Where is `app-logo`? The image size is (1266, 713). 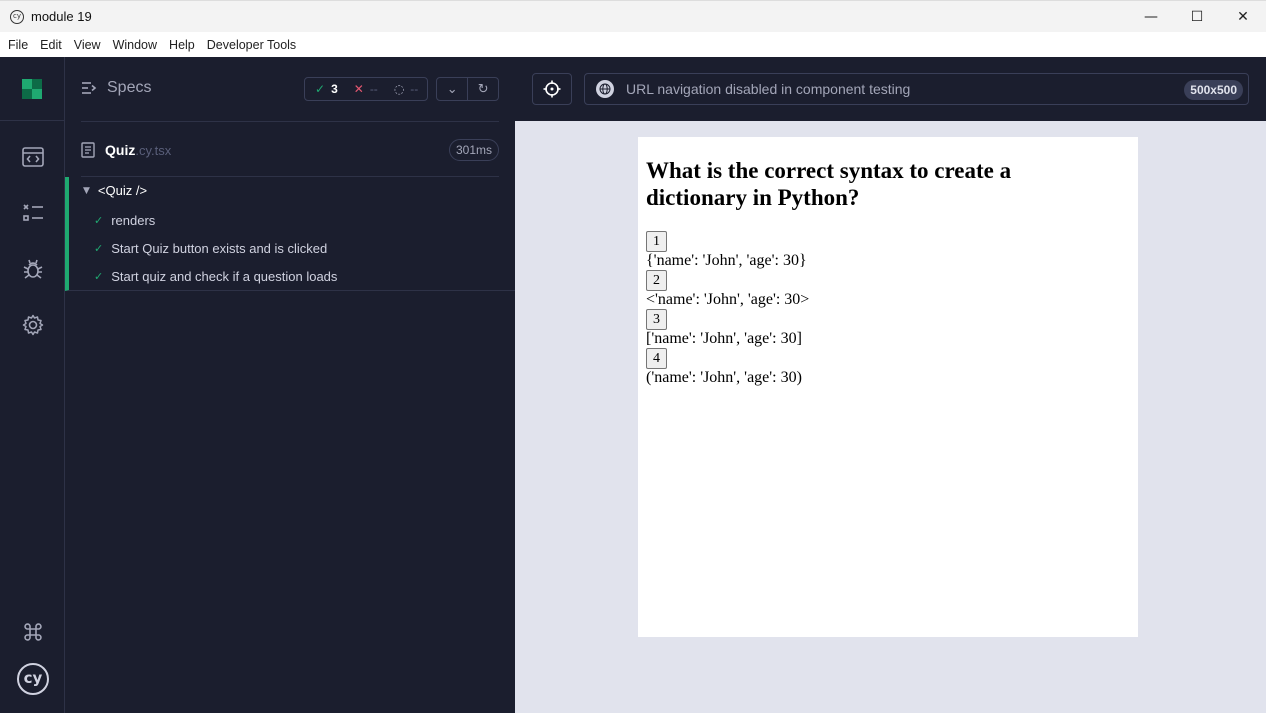 app-logo is located at coordinates (32, 89).